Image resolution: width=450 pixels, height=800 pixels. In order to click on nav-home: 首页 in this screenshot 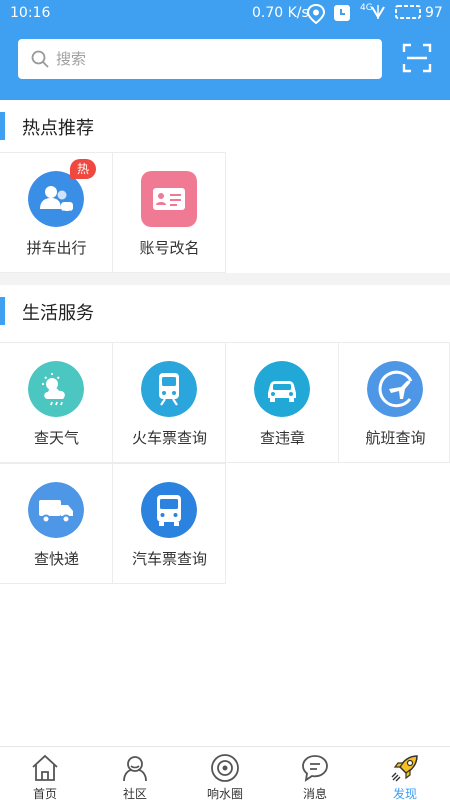, I will do `click(45, 773)`.